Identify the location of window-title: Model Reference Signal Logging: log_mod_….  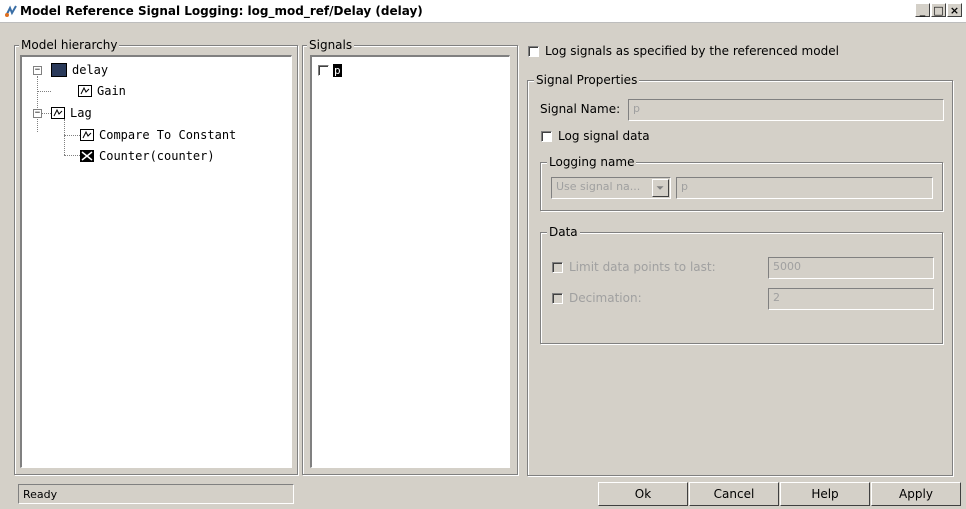
(221, 11).